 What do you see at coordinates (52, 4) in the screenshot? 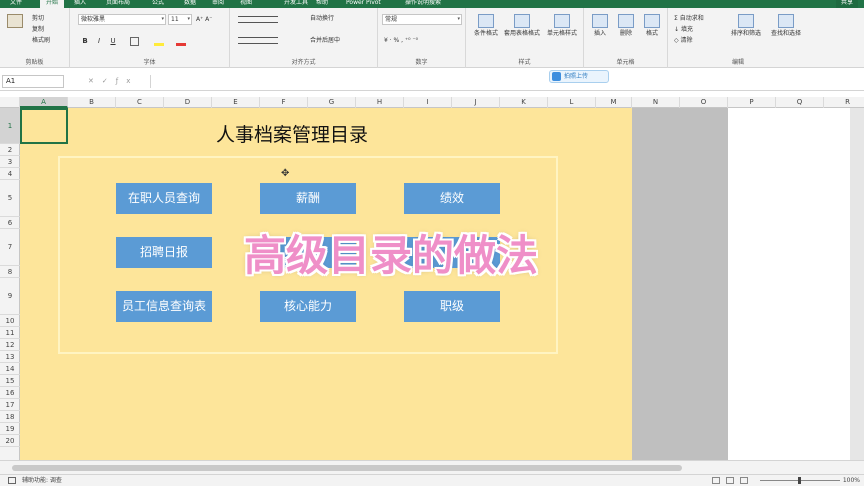
I see `tab-home: 开始` at bounding box center [52, 4].